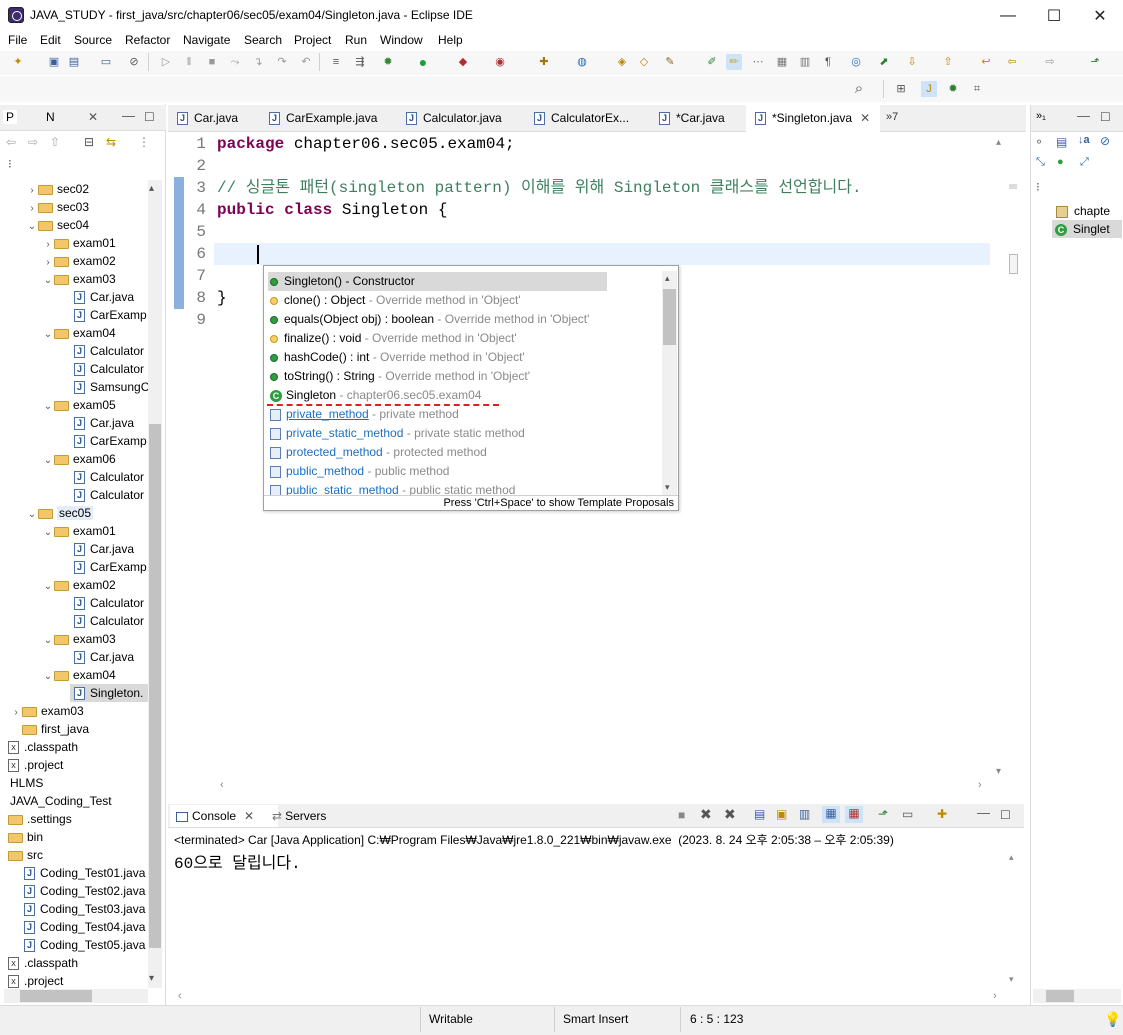 The width and height of the screenshot is (1123, 1035). Describe the element at coordinates (104, 297) in the screenshot. I see `tree-item: J Car.java` at that location.